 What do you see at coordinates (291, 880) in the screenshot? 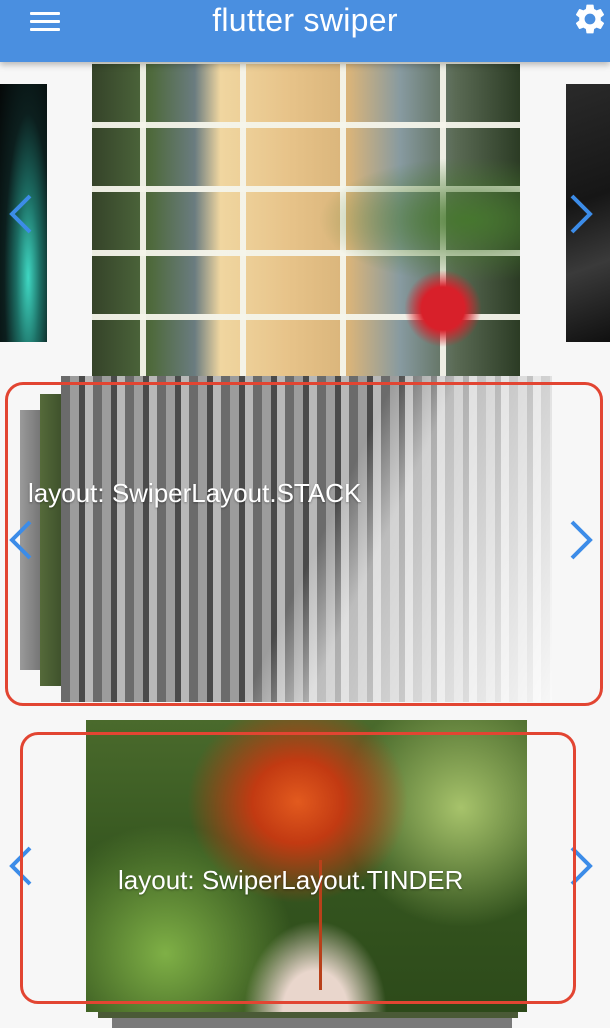
I see `tinder-layout-label: layout: SwiperLayout.TINDER` at bounding box center [291, 880].